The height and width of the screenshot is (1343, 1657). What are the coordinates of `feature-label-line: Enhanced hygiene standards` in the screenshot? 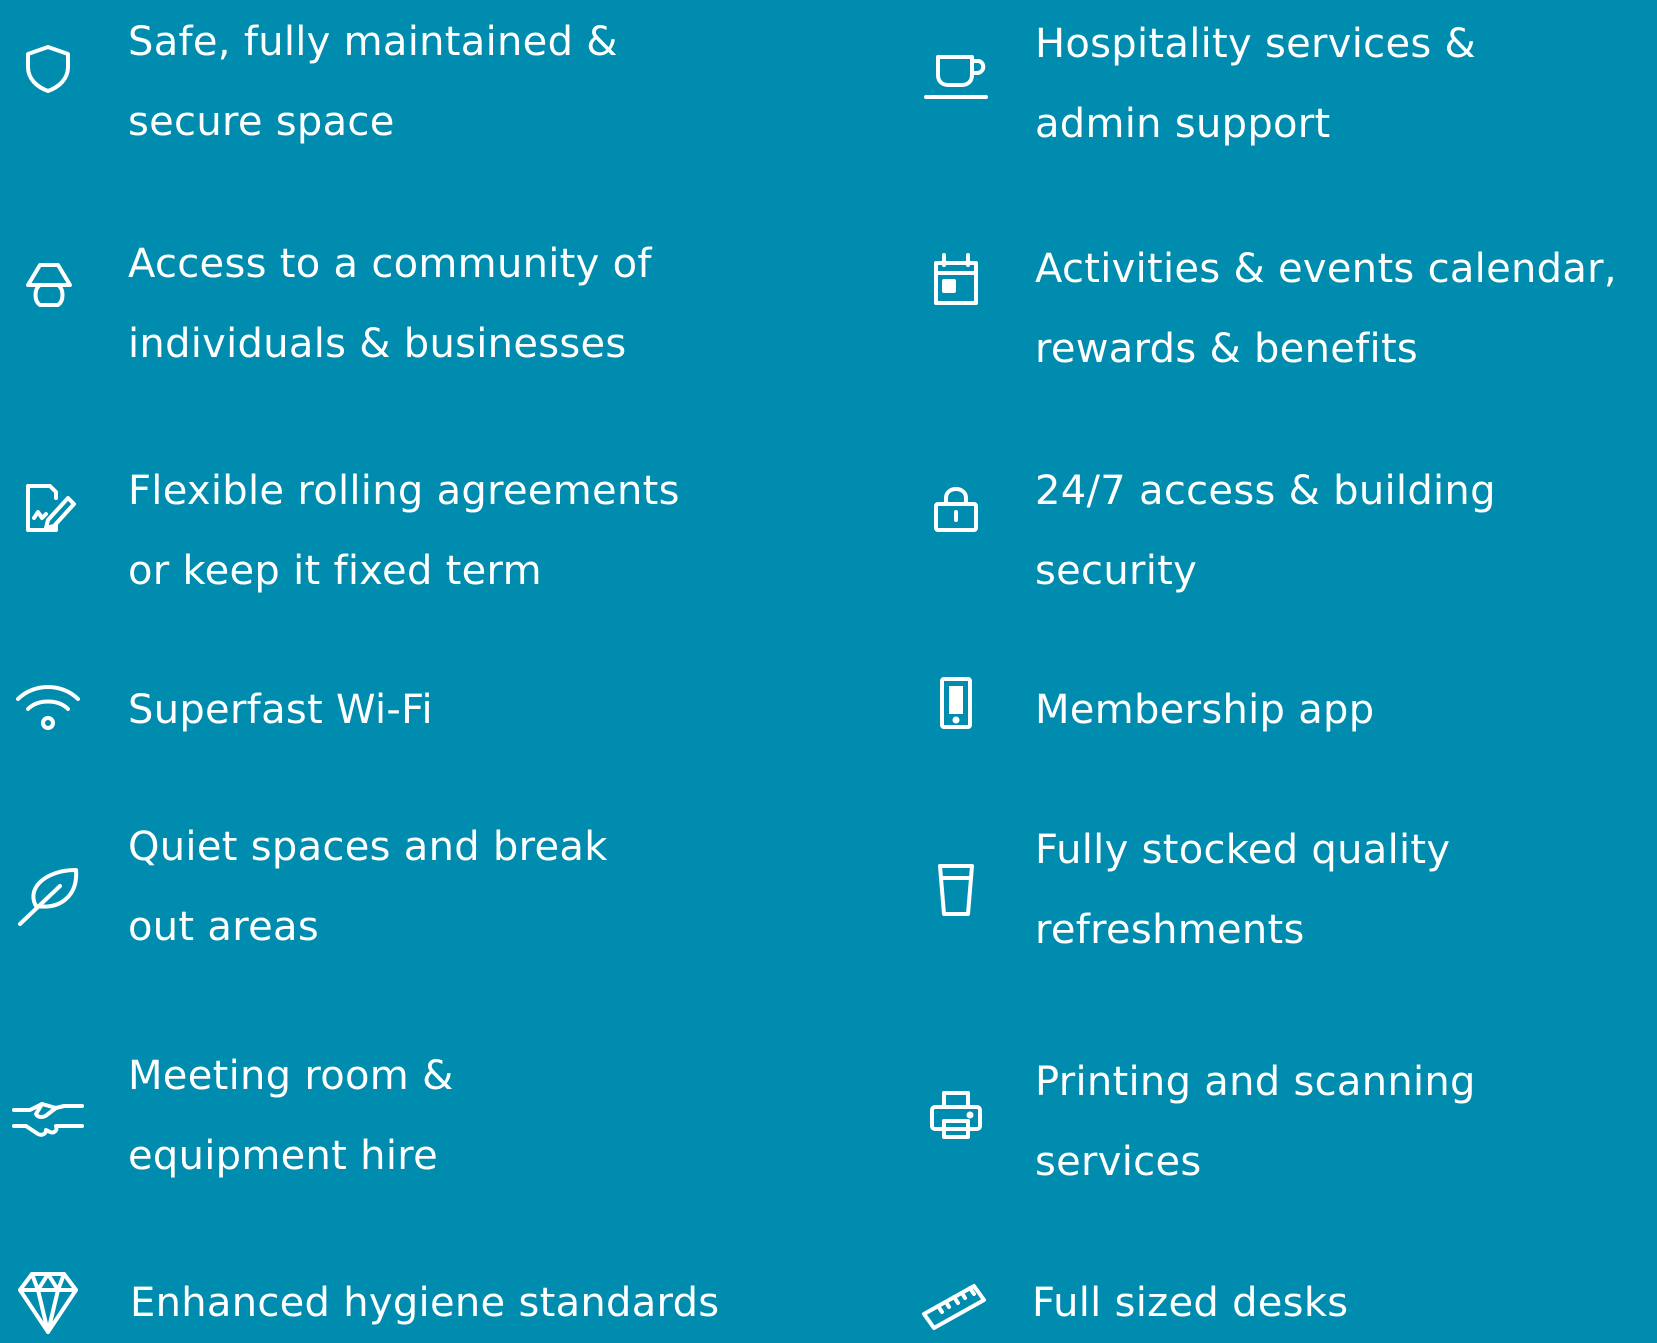 It's located at (425, 1303).